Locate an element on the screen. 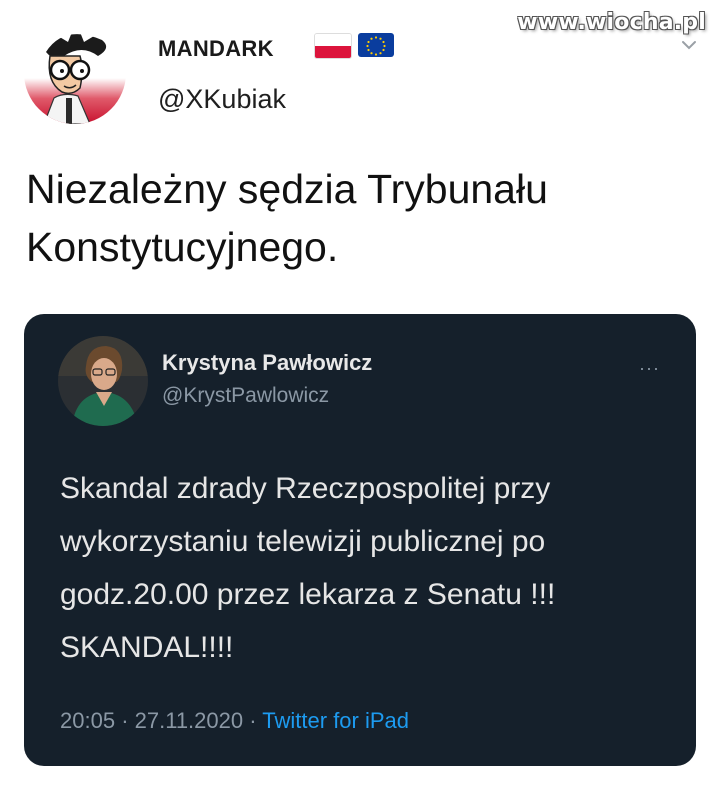 Image resolution: width=720 pixels, height=786 pixels. watermark: www.wiocha.pl is located at coordinates (611, 22).